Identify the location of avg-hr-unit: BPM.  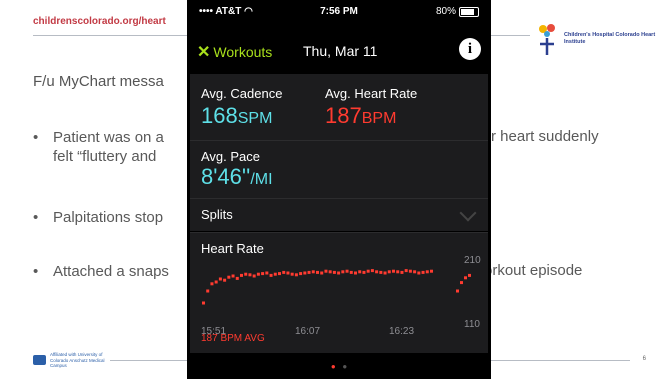
(379, 118).